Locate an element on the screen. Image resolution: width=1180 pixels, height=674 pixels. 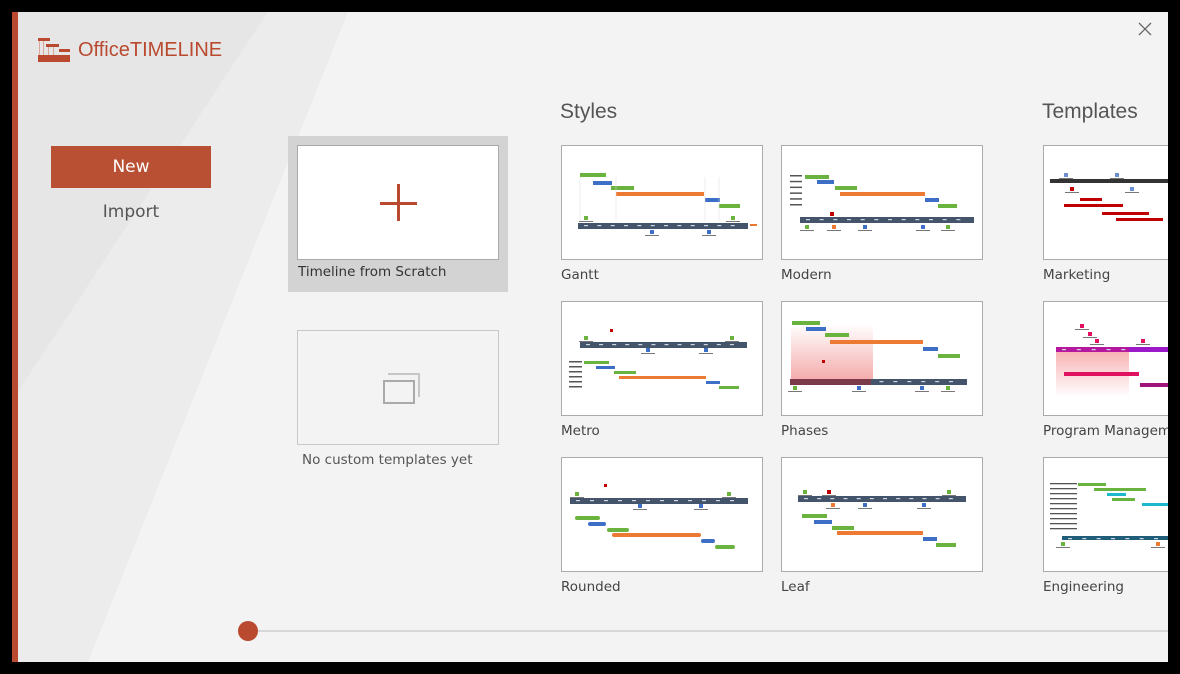
template-card-engineering: Engineering is located at coordinates (1105, 526).